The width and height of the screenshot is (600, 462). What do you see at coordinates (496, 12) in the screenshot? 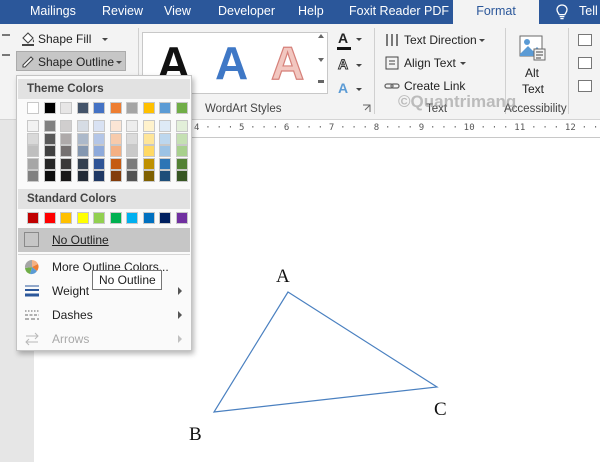
I see `tab-format: Format` at bounding box center [496, 12].